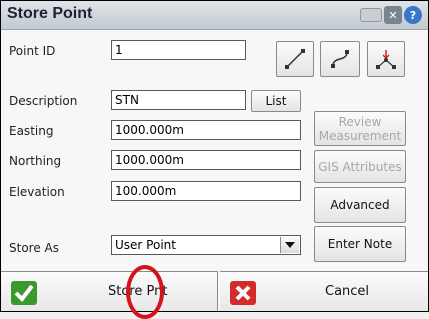 This screenshot has height=319, width=429. Describe the element at coordinates (276, 101) in the screenshot. I see `list-button: List` at that location.